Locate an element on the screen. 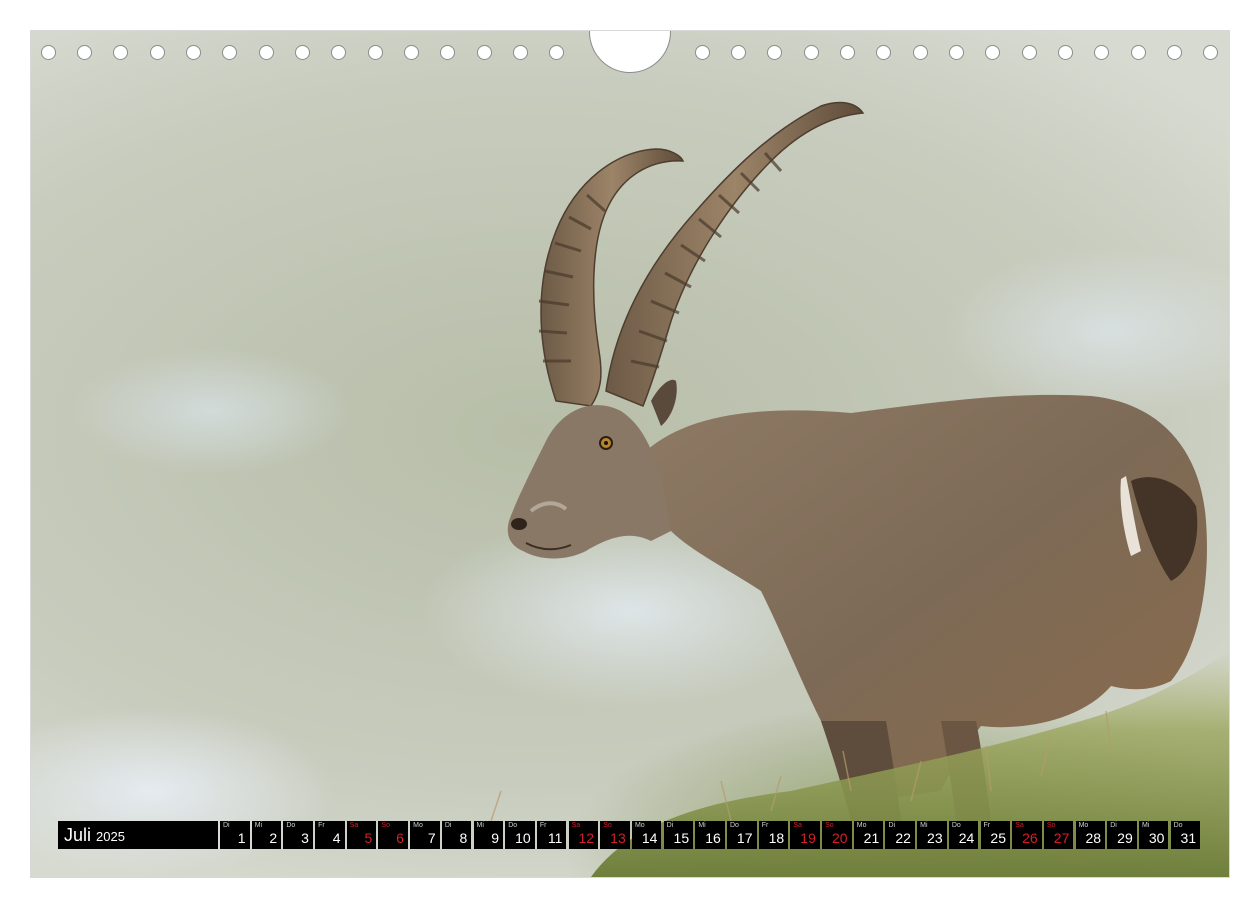 This screenshot has width=1260, height=908. day-number: 15 is located at coordinates (681, 838).